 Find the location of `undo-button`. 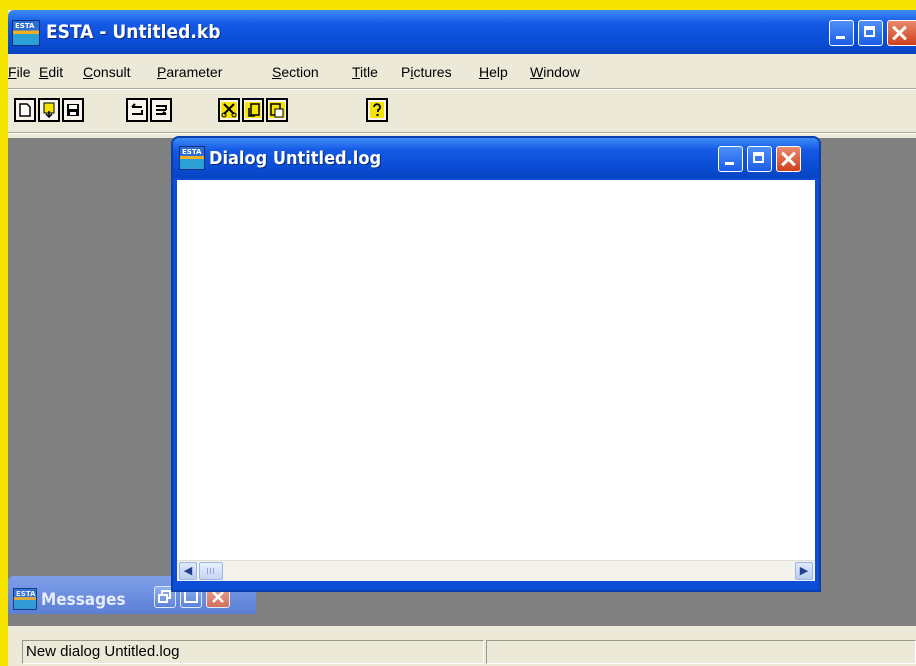

undo-button is located at coordinates (137, 110).